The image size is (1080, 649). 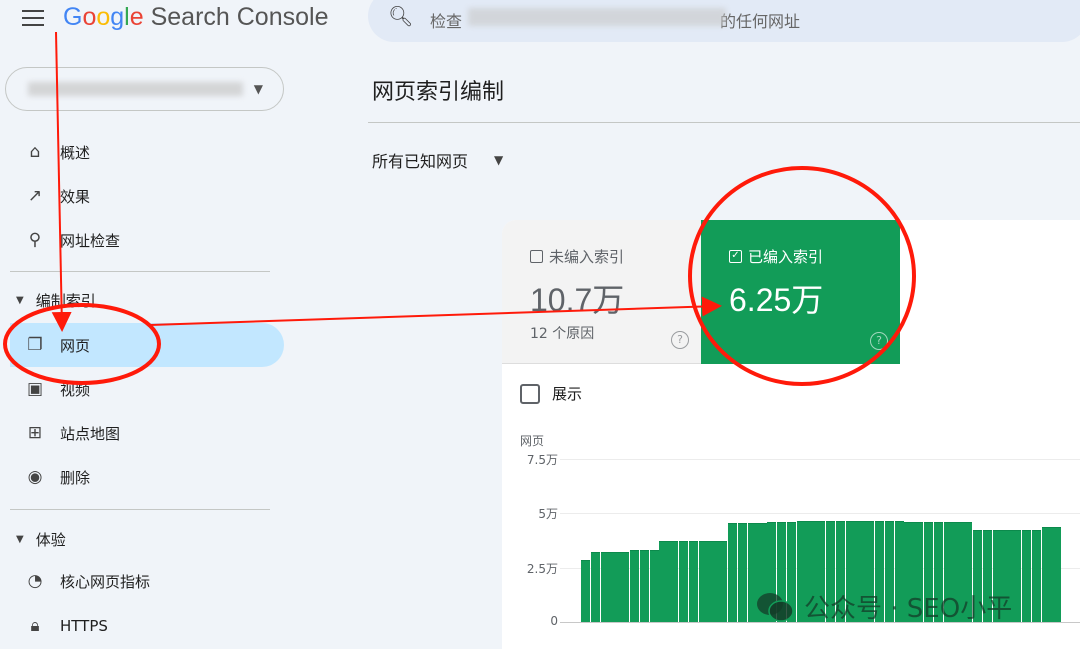 I want to click on card-value: 10.7万, so click(x=577, y=300).